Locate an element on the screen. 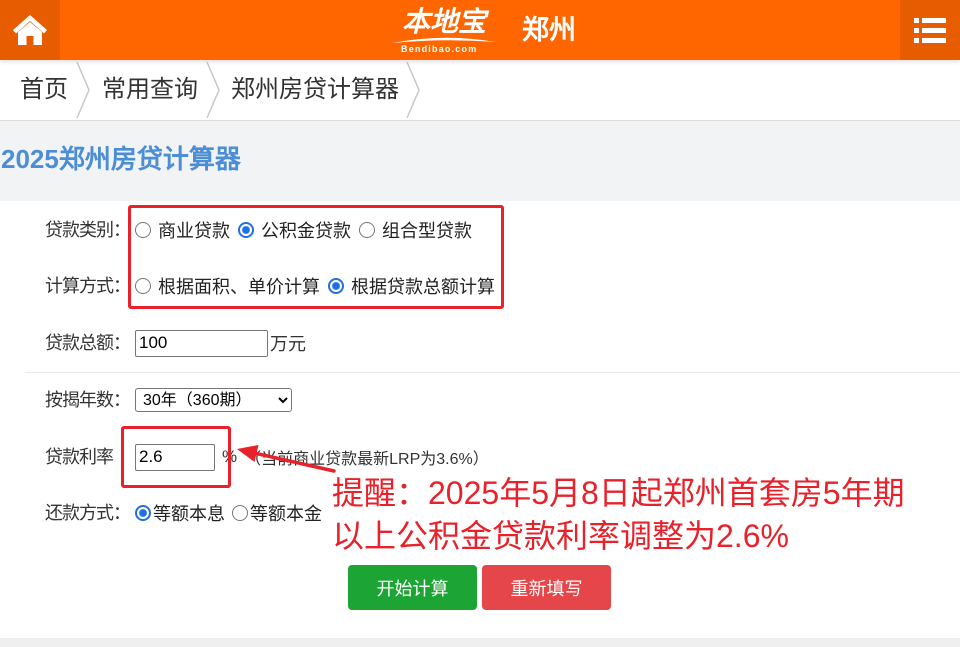  home-icon is located at coordinates (30, 30).